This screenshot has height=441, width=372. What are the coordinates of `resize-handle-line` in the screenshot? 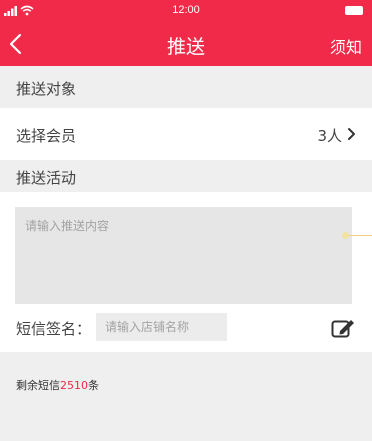 It's located at (360, 235).